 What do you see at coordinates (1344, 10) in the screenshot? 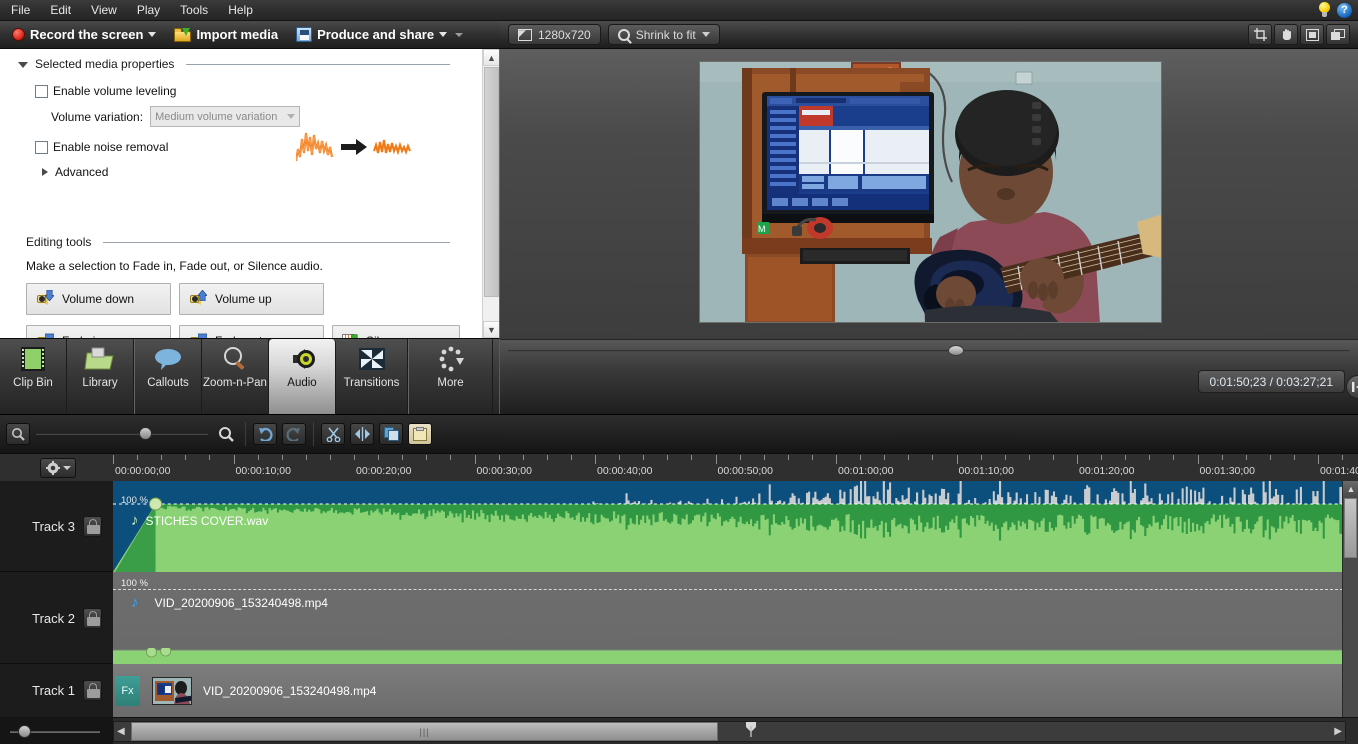
I see `help-icon: ?` at bounding box center [1344, 10].